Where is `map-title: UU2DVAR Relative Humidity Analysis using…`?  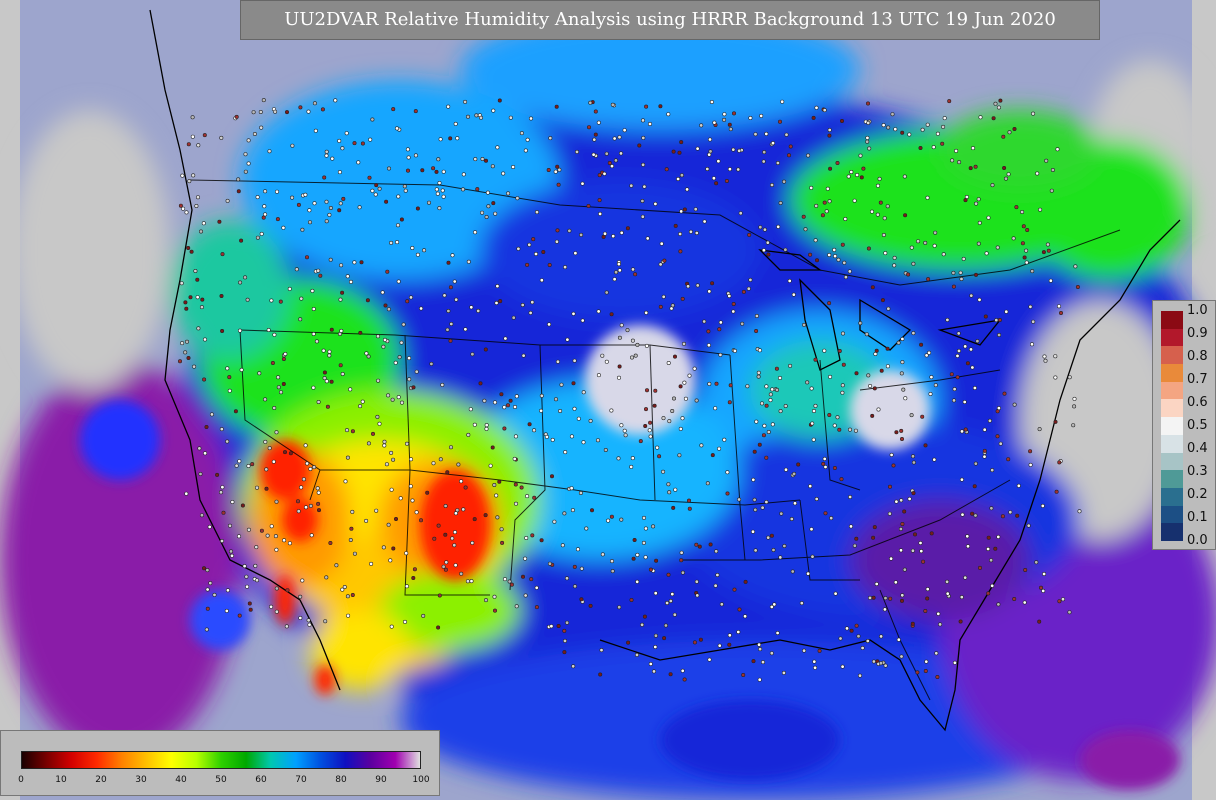 map-title: UU2DVAR Relative Humidity Analysis using… is located at coordinates (670, 20).